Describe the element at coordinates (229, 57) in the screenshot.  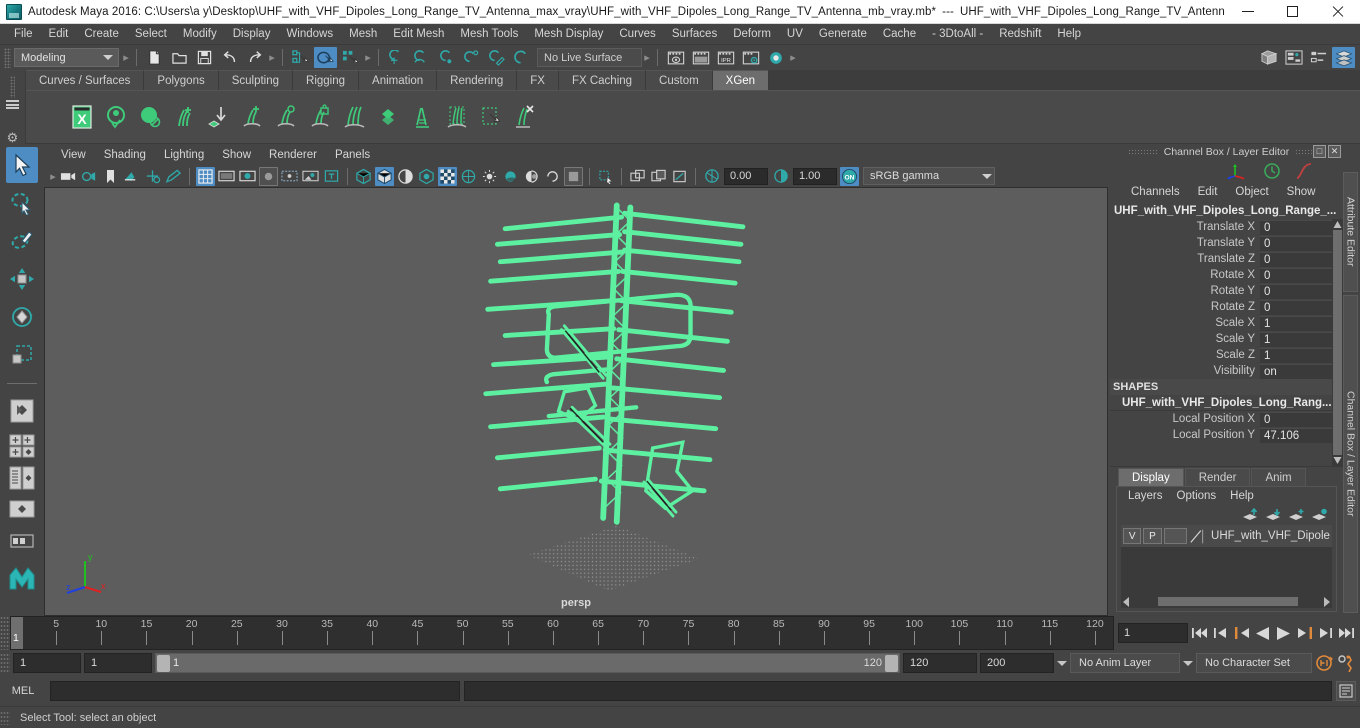
I see `undo-icon` at that location.